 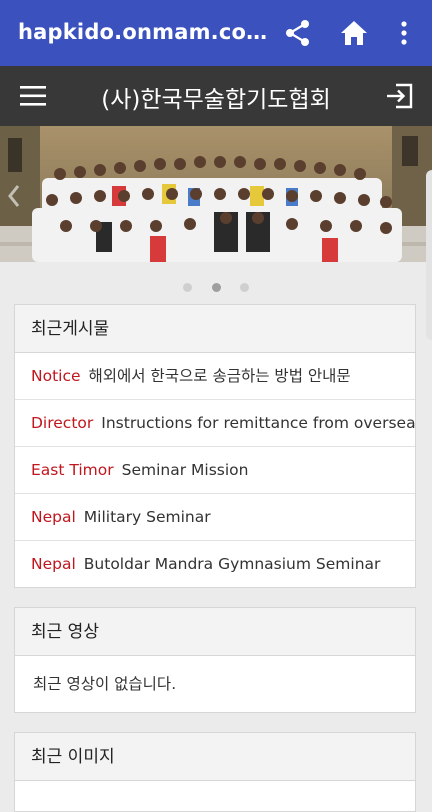 I want to click on site-title: (사)한국무술합기도협회, so click(x=216, y=100).